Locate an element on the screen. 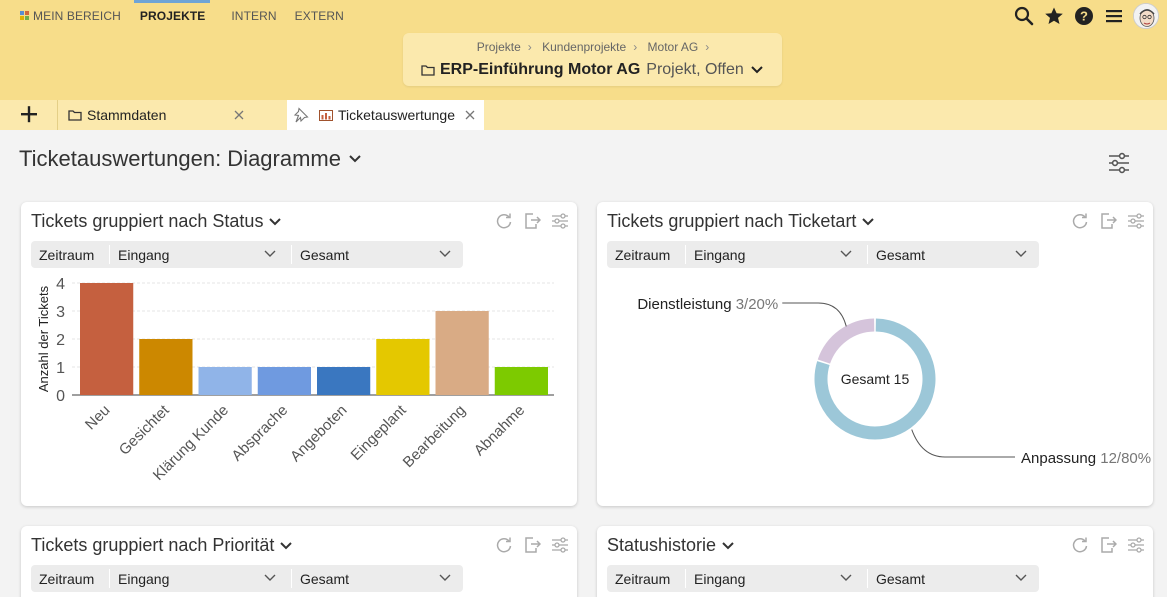 The height and width of the screenshot is (597, 1167). tab-stammdaten: Stammdaten is located at coordinates (159, 115).